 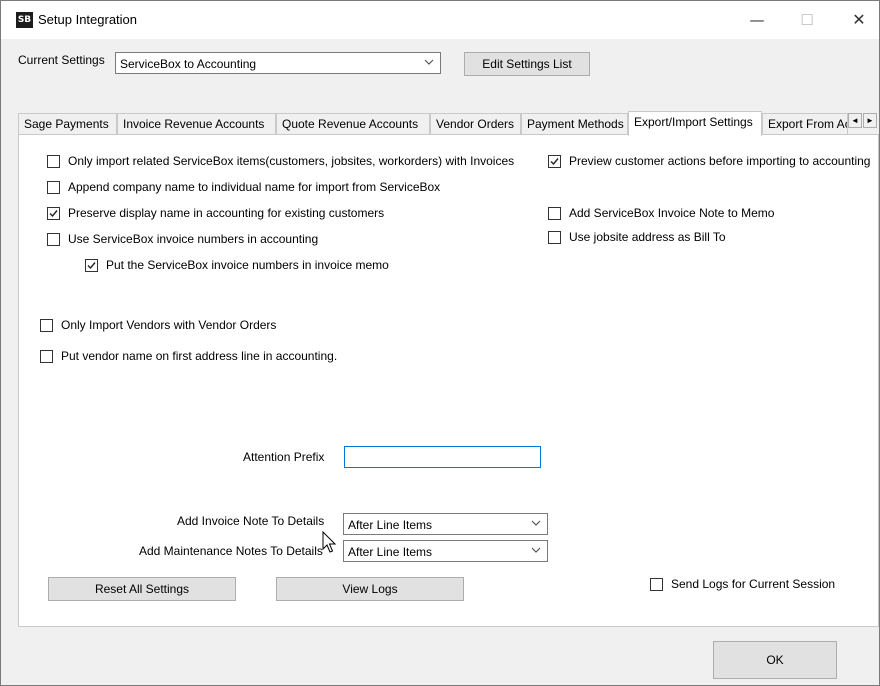 What do you see at coordinates (353, 124) in the screenshot?
I see `tab-quote-revenue-accounts: Quote Revenue Accounts` at bounding box center [353, 124].